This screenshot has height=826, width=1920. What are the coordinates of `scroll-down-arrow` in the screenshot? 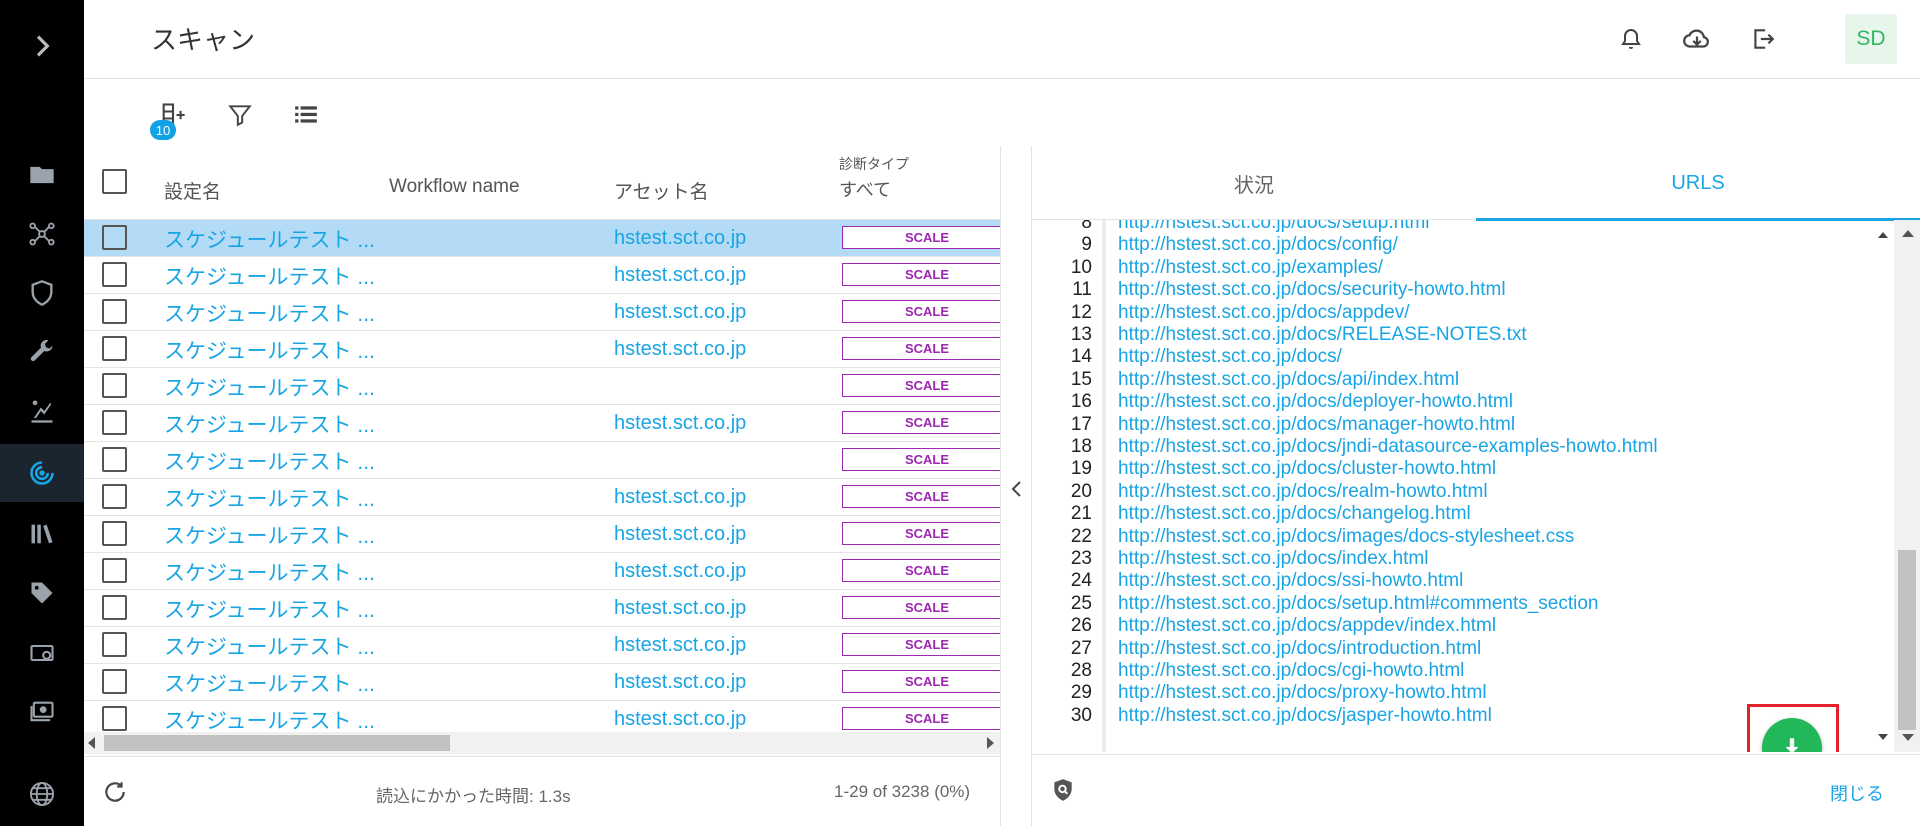 It's located at (1908, 737).